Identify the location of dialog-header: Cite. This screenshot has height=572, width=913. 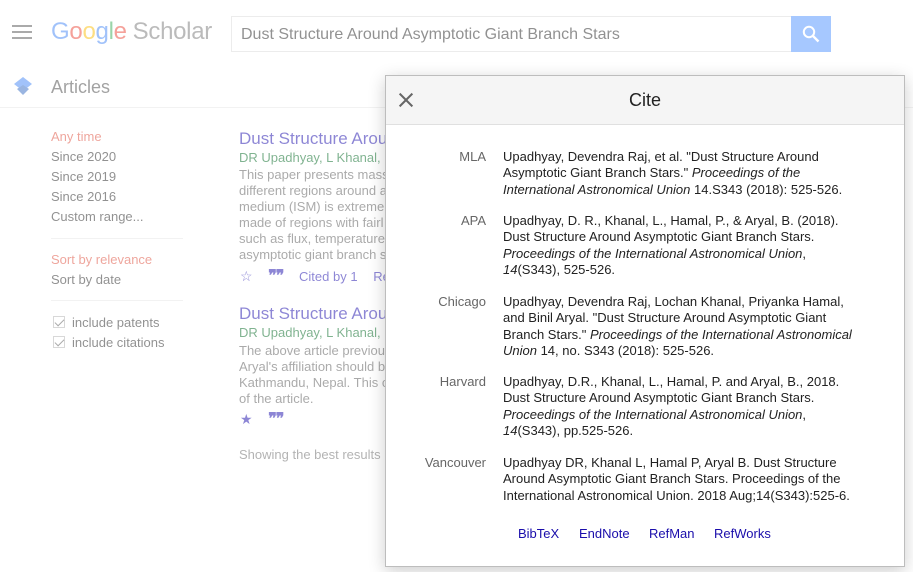
(645, 100).